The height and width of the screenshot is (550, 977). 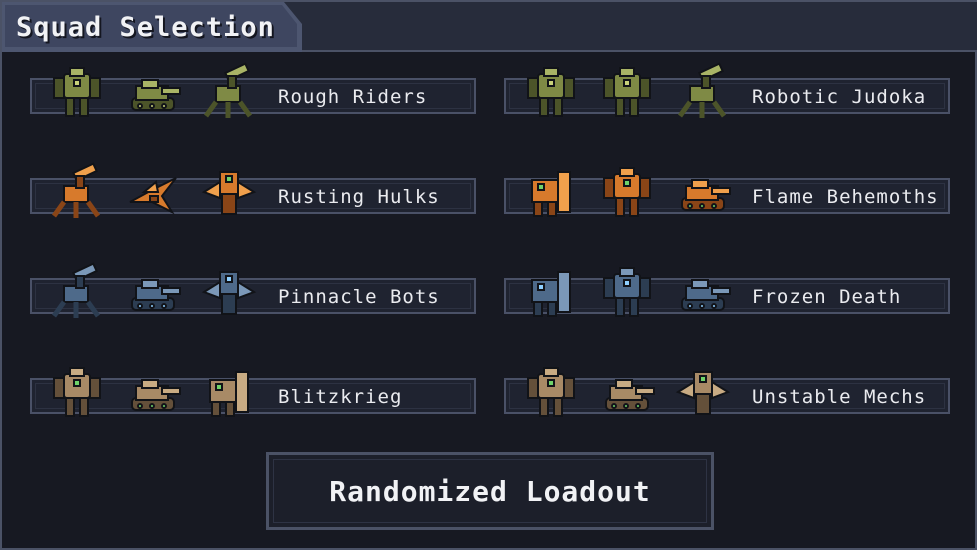 I want to click on acid-mech-icon, so click(x=703, y=393).